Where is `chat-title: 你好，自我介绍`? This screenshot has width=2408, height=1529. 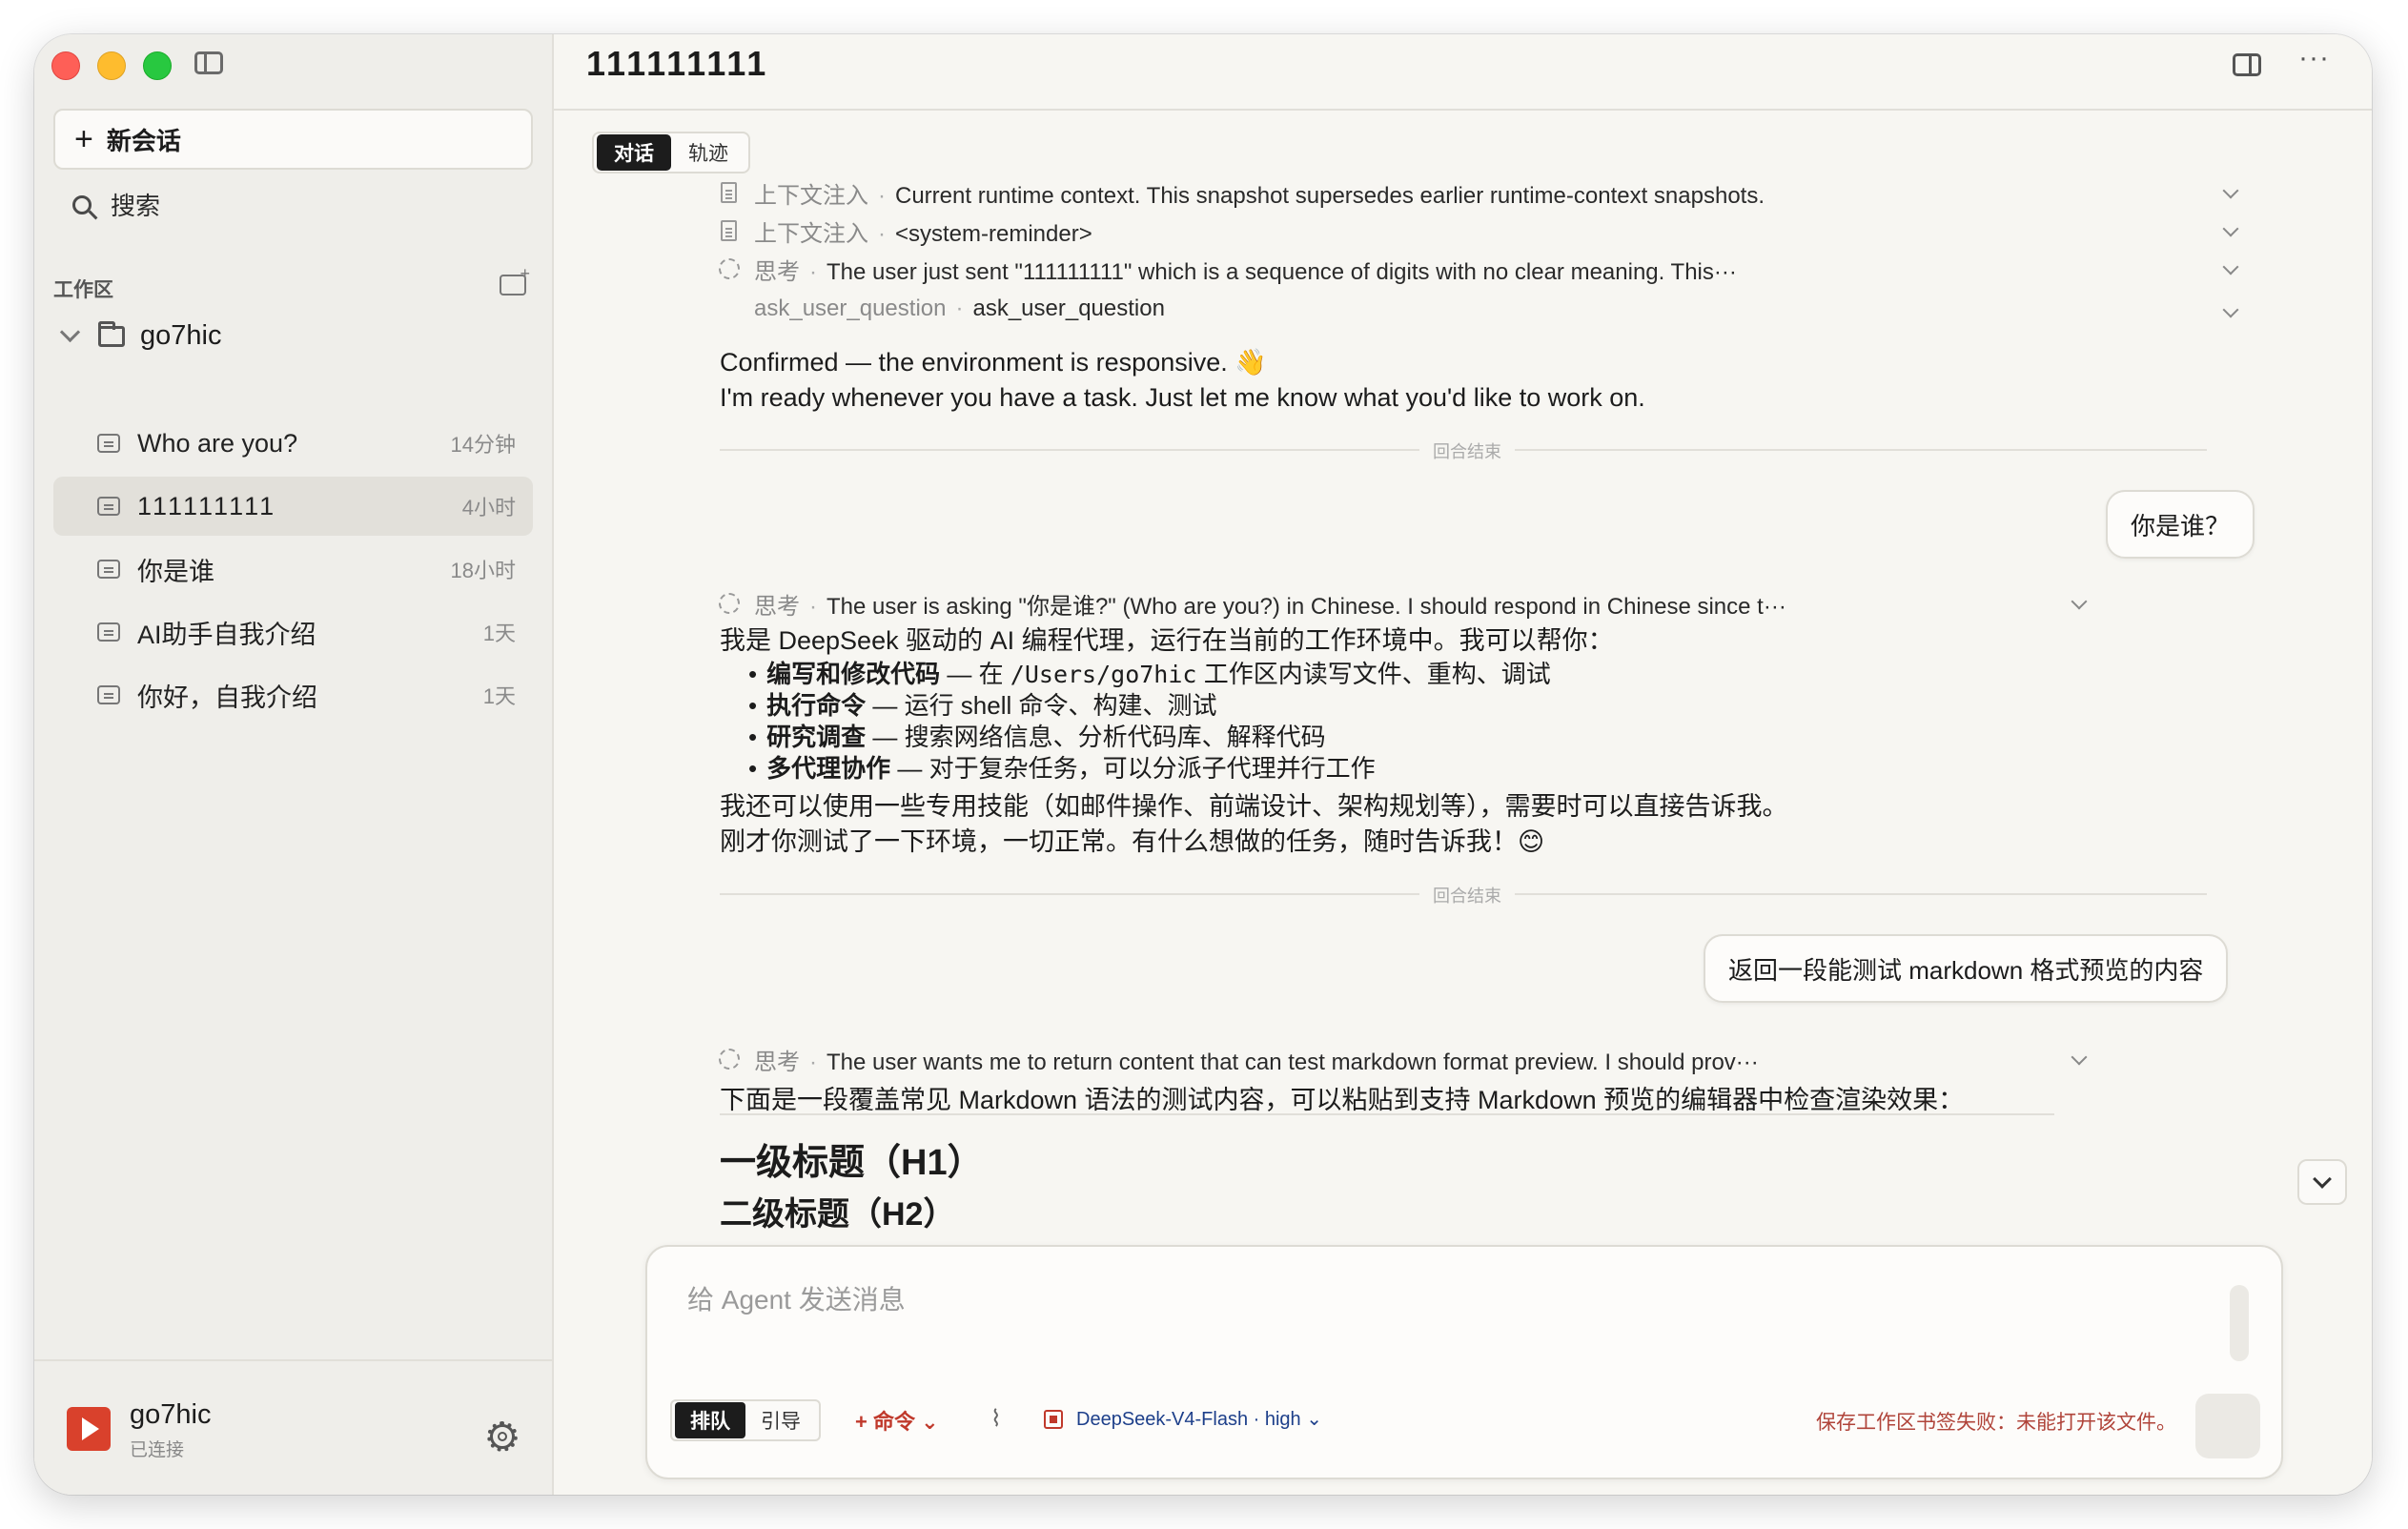
chat-title: 你好，自我介绍 is located at coordinates (227, 697).